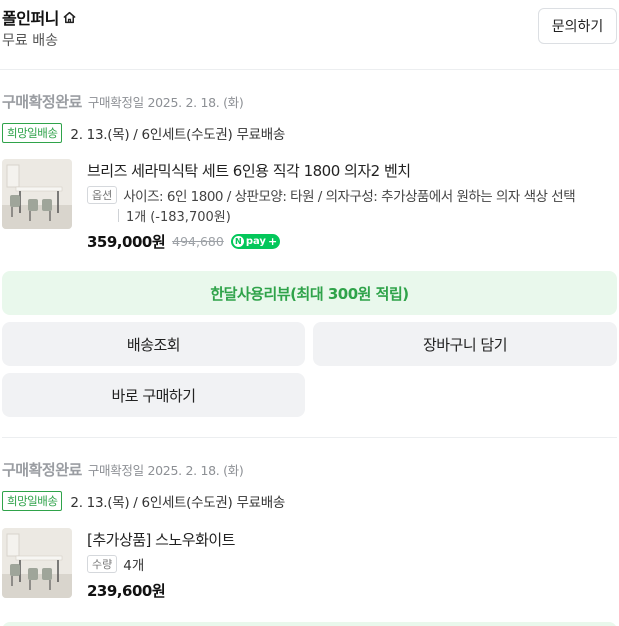 This screenshot has height=626, width=619. Describe the element at coordinates (102, 564) in the screenshot. I see `quantity-tag: 수량` at that location.